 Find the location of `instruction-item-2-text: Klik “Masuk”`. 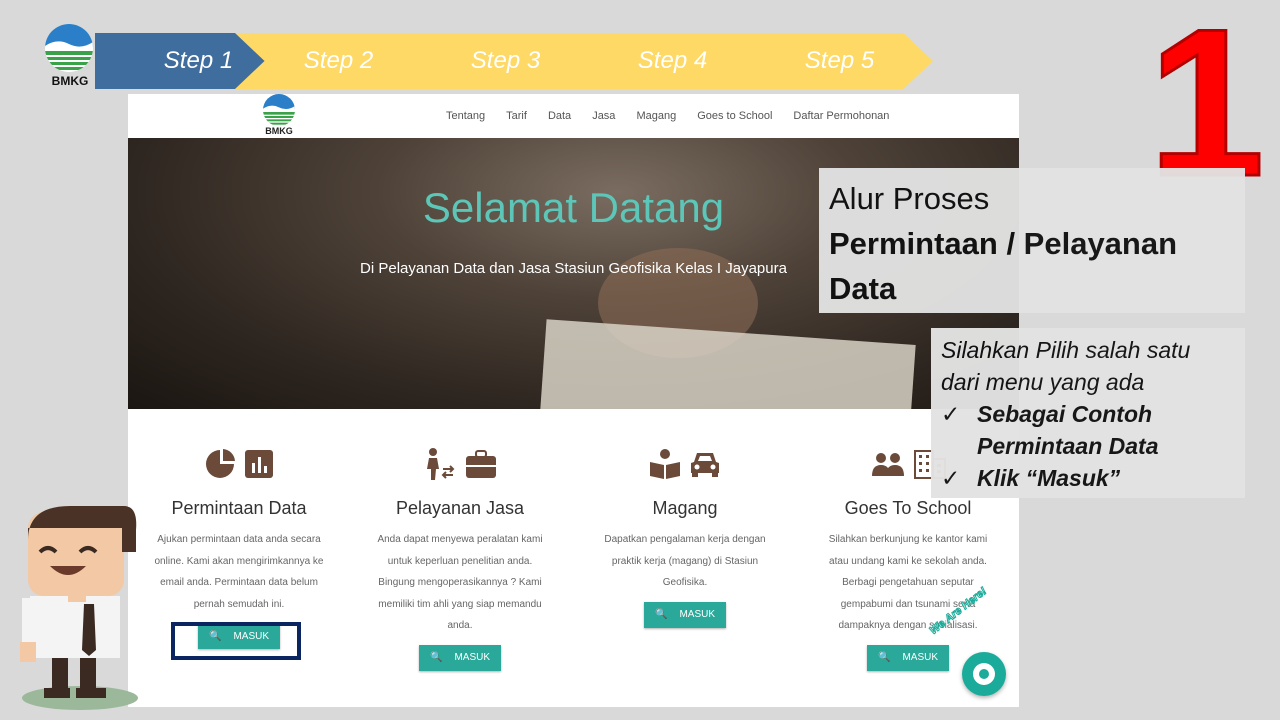

instruction-item-2-text: Klik “Masuk” is located at coordinates (1049, 478).